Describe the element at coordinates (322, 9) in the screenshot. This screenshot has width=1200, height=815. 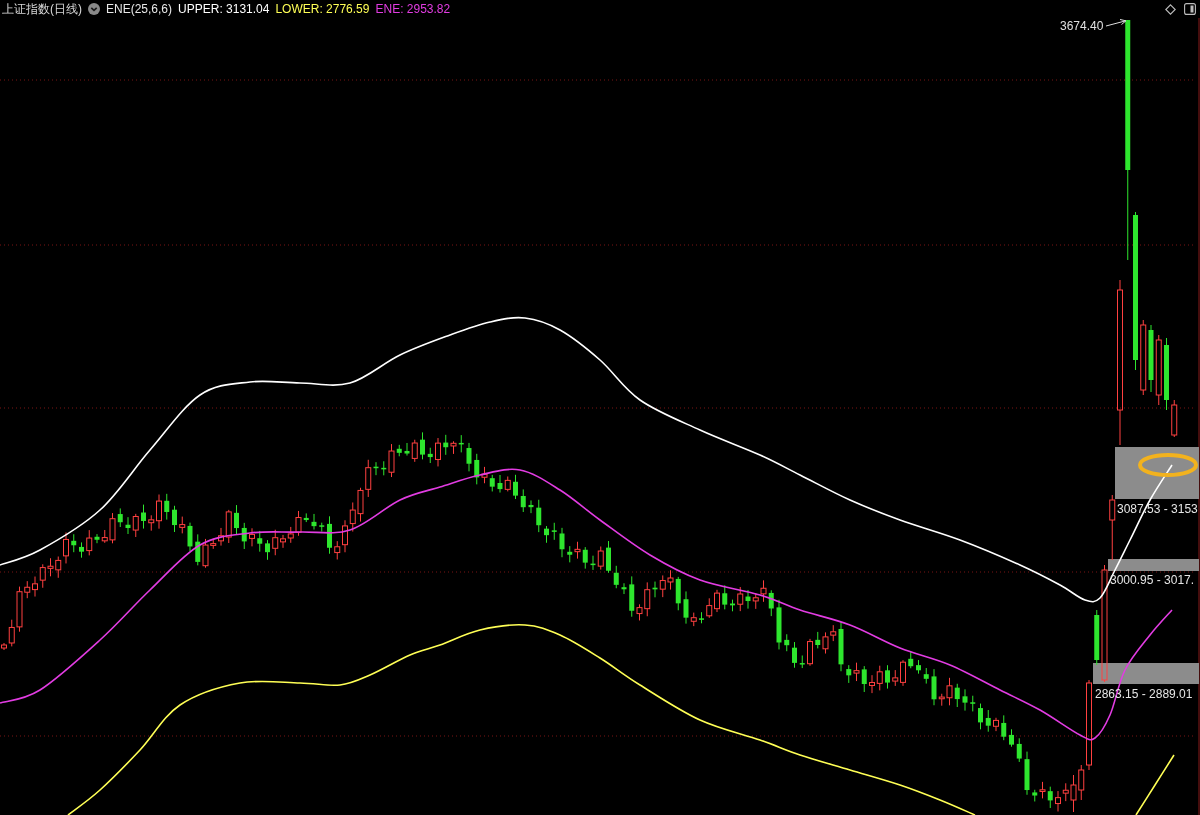
I see `indicator-reading: LOWER: 2776.59` at that location.